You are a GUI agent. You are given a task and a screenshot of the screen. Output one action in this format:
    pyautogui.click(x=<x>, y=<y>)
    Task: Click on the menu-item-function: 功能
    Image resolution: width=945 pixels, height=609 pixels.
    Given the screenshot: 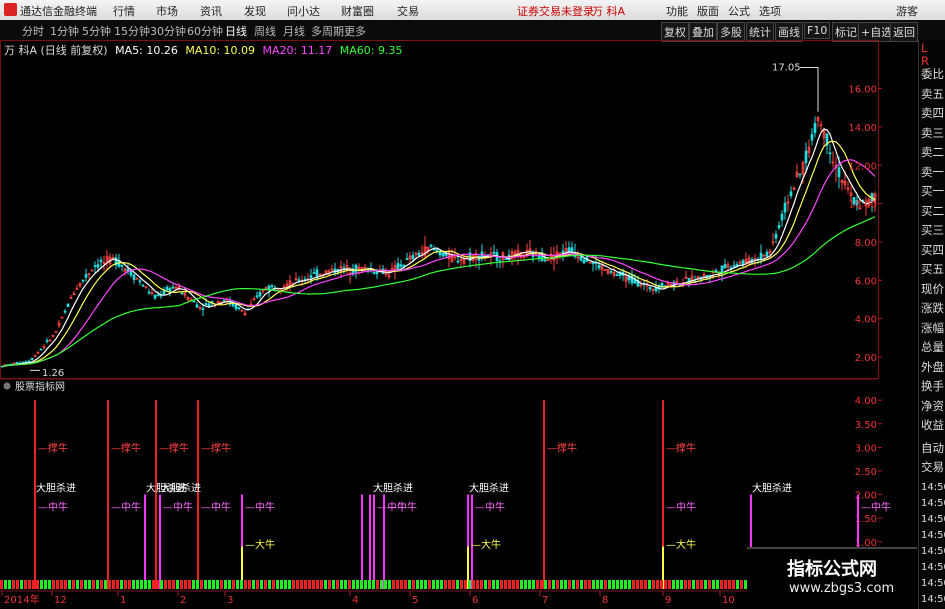 What is the action you would take?
    pyautogui.click(x=677, y=11)
    